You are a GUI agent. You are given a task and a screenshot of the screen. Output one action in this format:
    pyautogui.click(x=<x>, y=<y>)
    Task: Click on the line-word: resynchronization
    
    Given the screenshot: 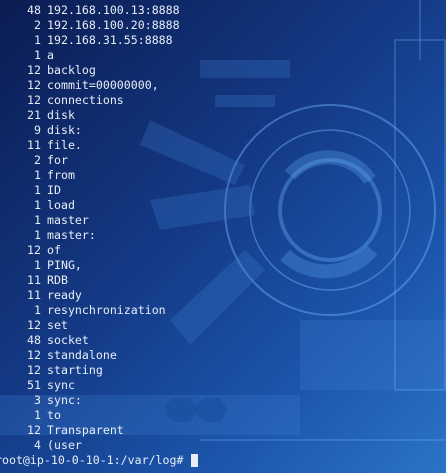 What is the action you would take?
    pyautogui.click(x=106, y=310)
    